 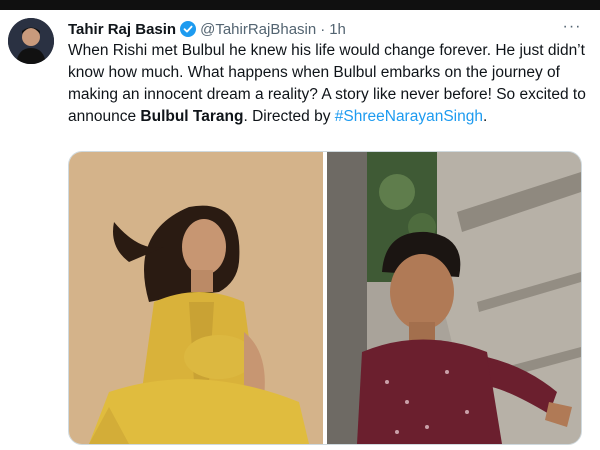 What do you see at coordinates (122, 29) in the screenshot?
I see `author-name: Tahir Raj Basin` at bounding box center [122, 29].